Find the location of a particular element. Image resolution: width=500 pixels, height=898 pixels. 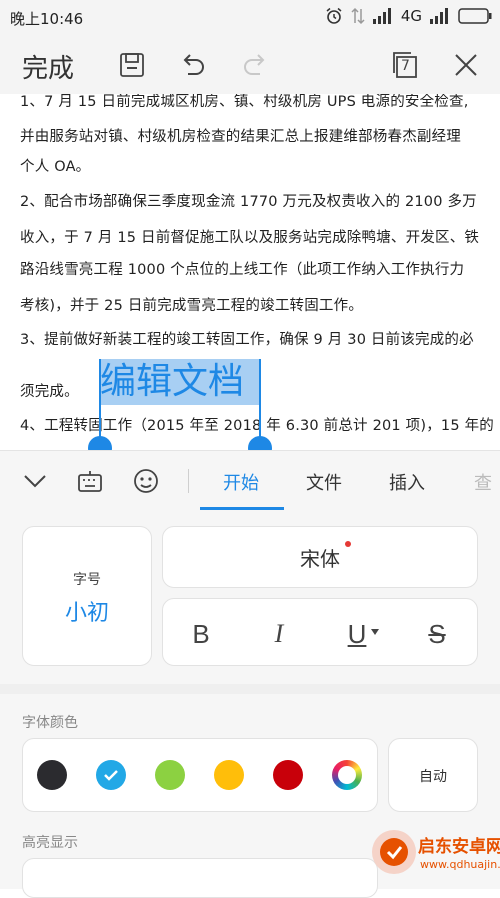

tab-insert: 插入 is located at coordinates (407, 482).